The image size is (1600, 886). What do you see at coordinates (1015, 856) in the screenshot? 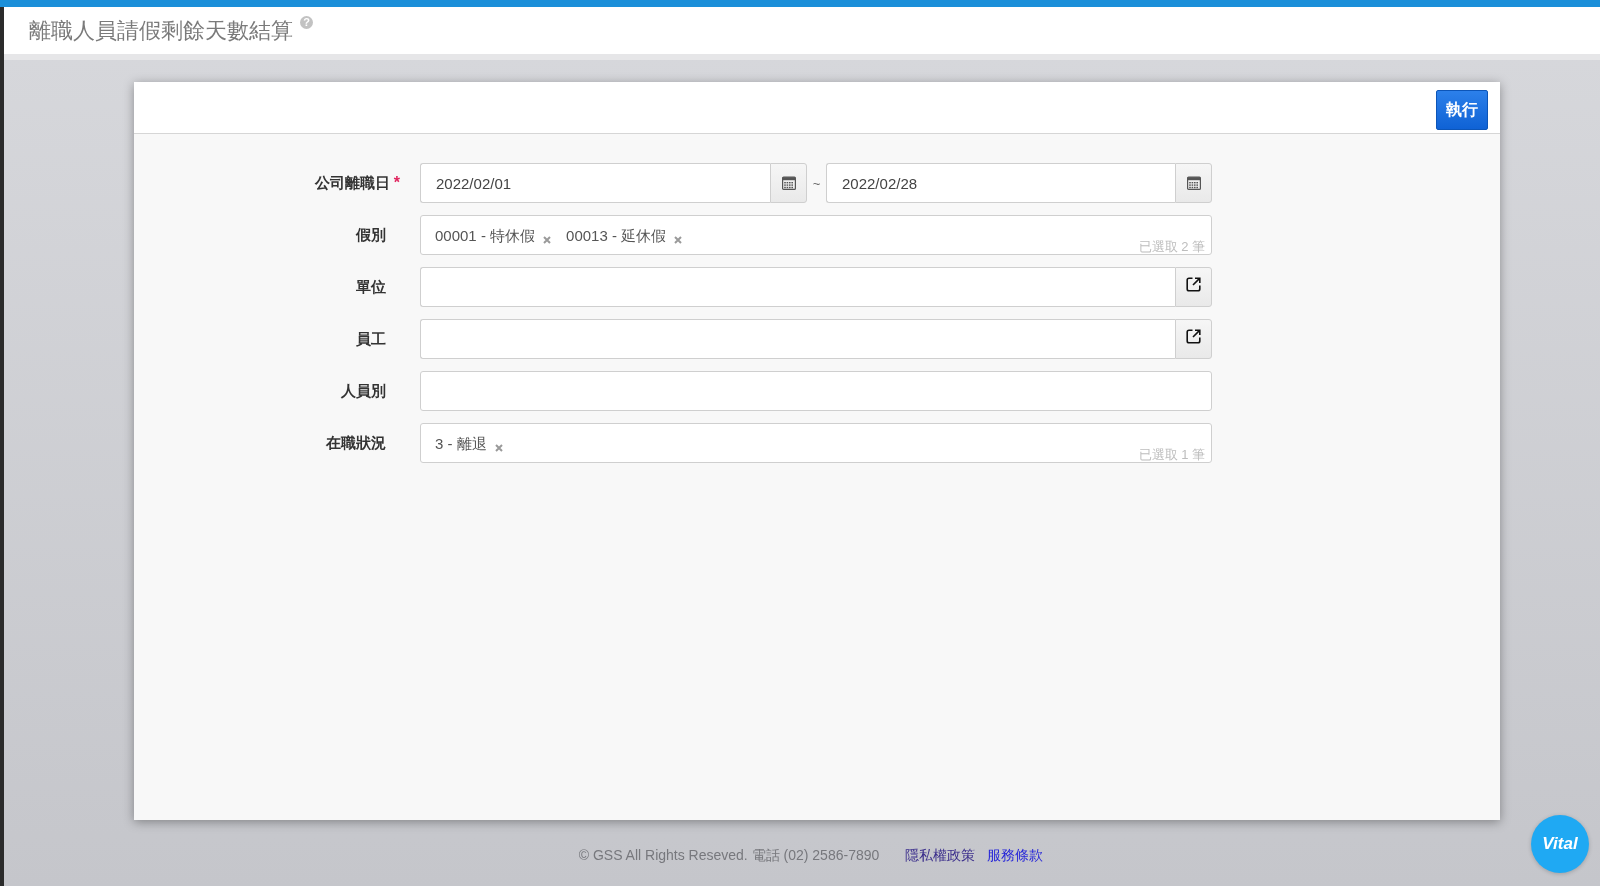
I see `footer-link: 服務條款` at bounding box center [1015, 856].